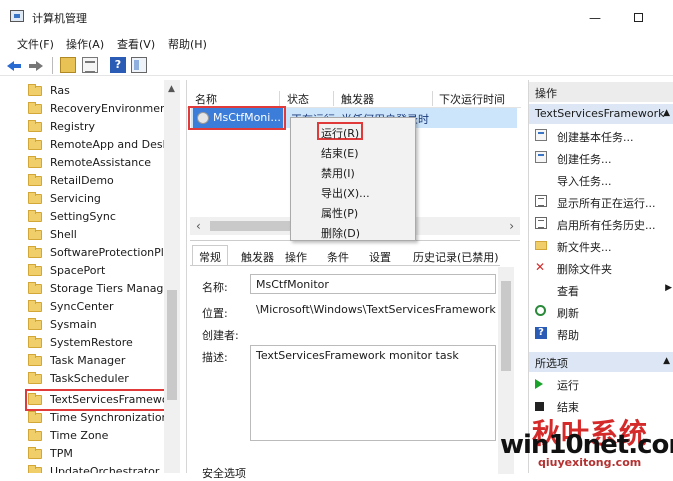 The height and width of the screenshot is (481, 673). What do you see at coordinates (237, 118) in the screenshot?
I see `task-highlight` at bounding box center [237, 118].